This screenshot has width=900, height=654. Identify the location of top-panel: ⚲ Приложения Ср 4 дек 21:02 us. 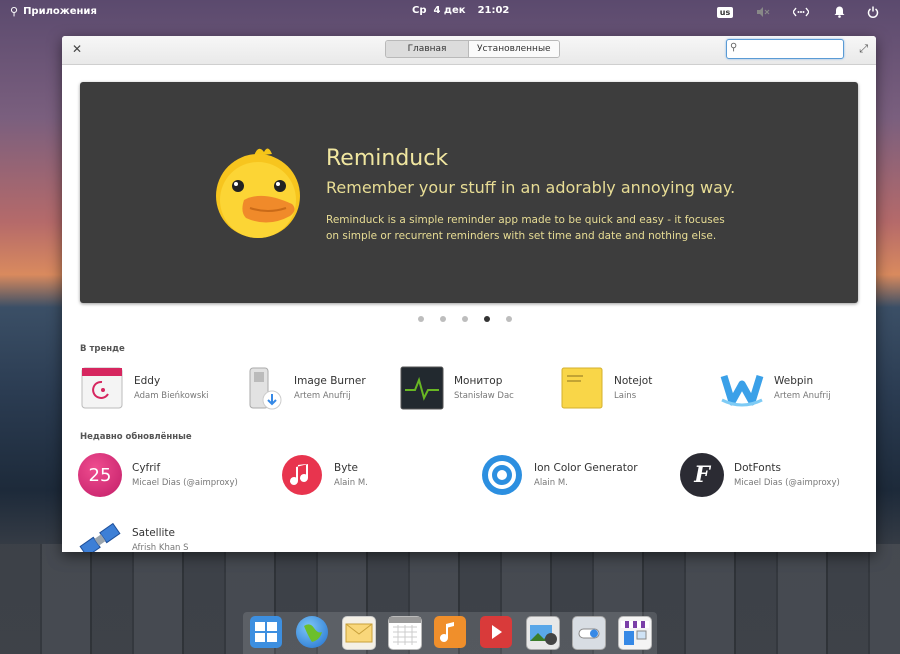
(450, 12).